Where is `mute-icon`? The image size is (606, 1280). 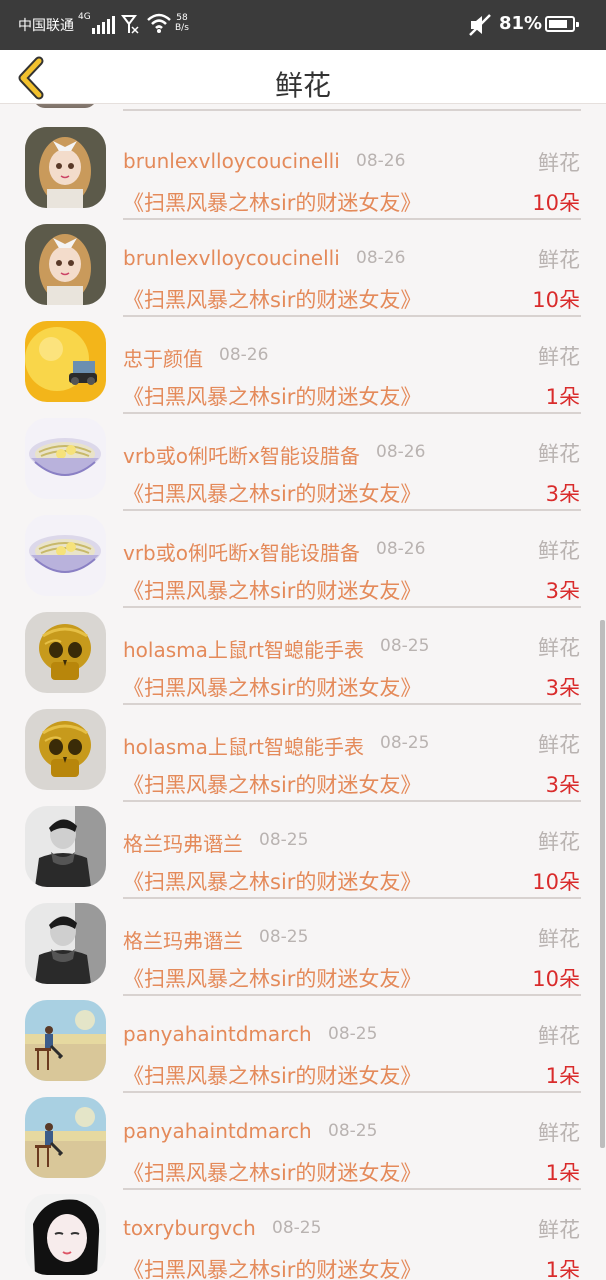
mute-icon is located at coordinates (481, 27).